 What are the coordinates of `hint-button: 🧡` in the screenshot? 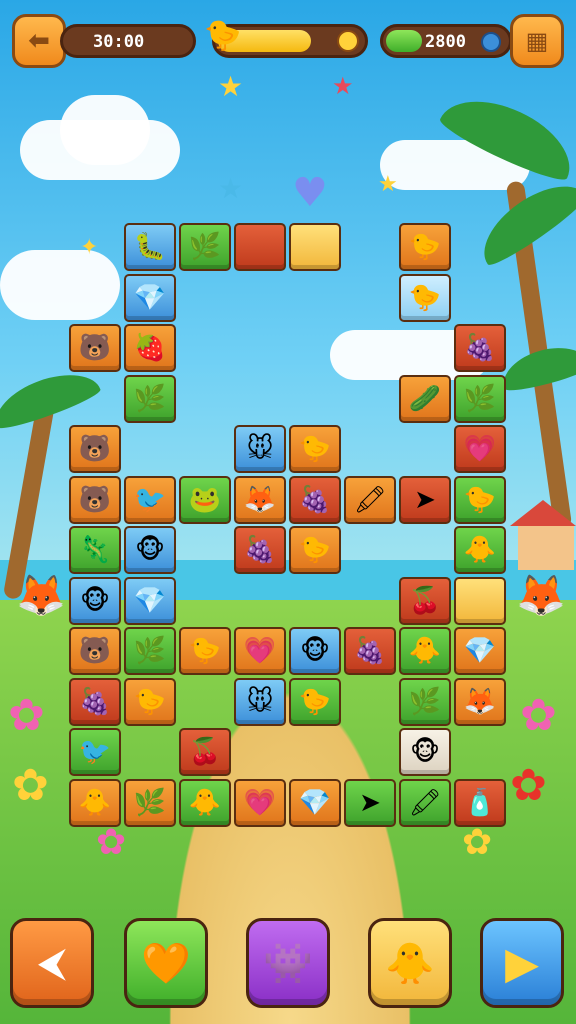 It's located at (166, 963).